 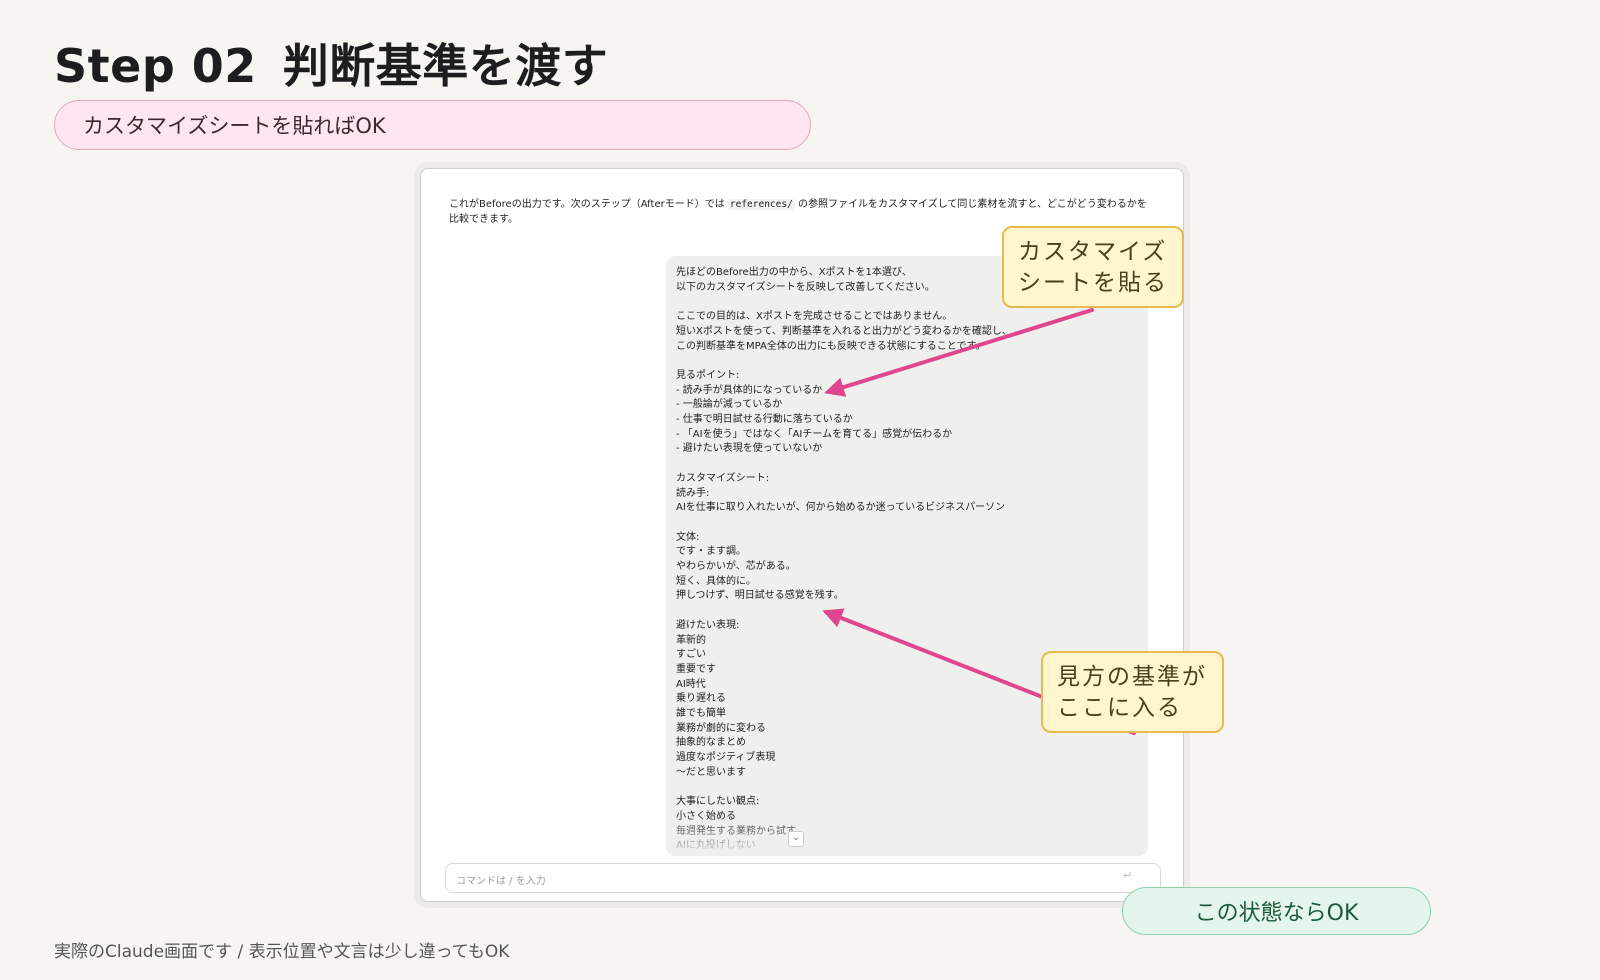 I want to click on ok-state-text: この状態ならOK, so click(x=1276, y=913).